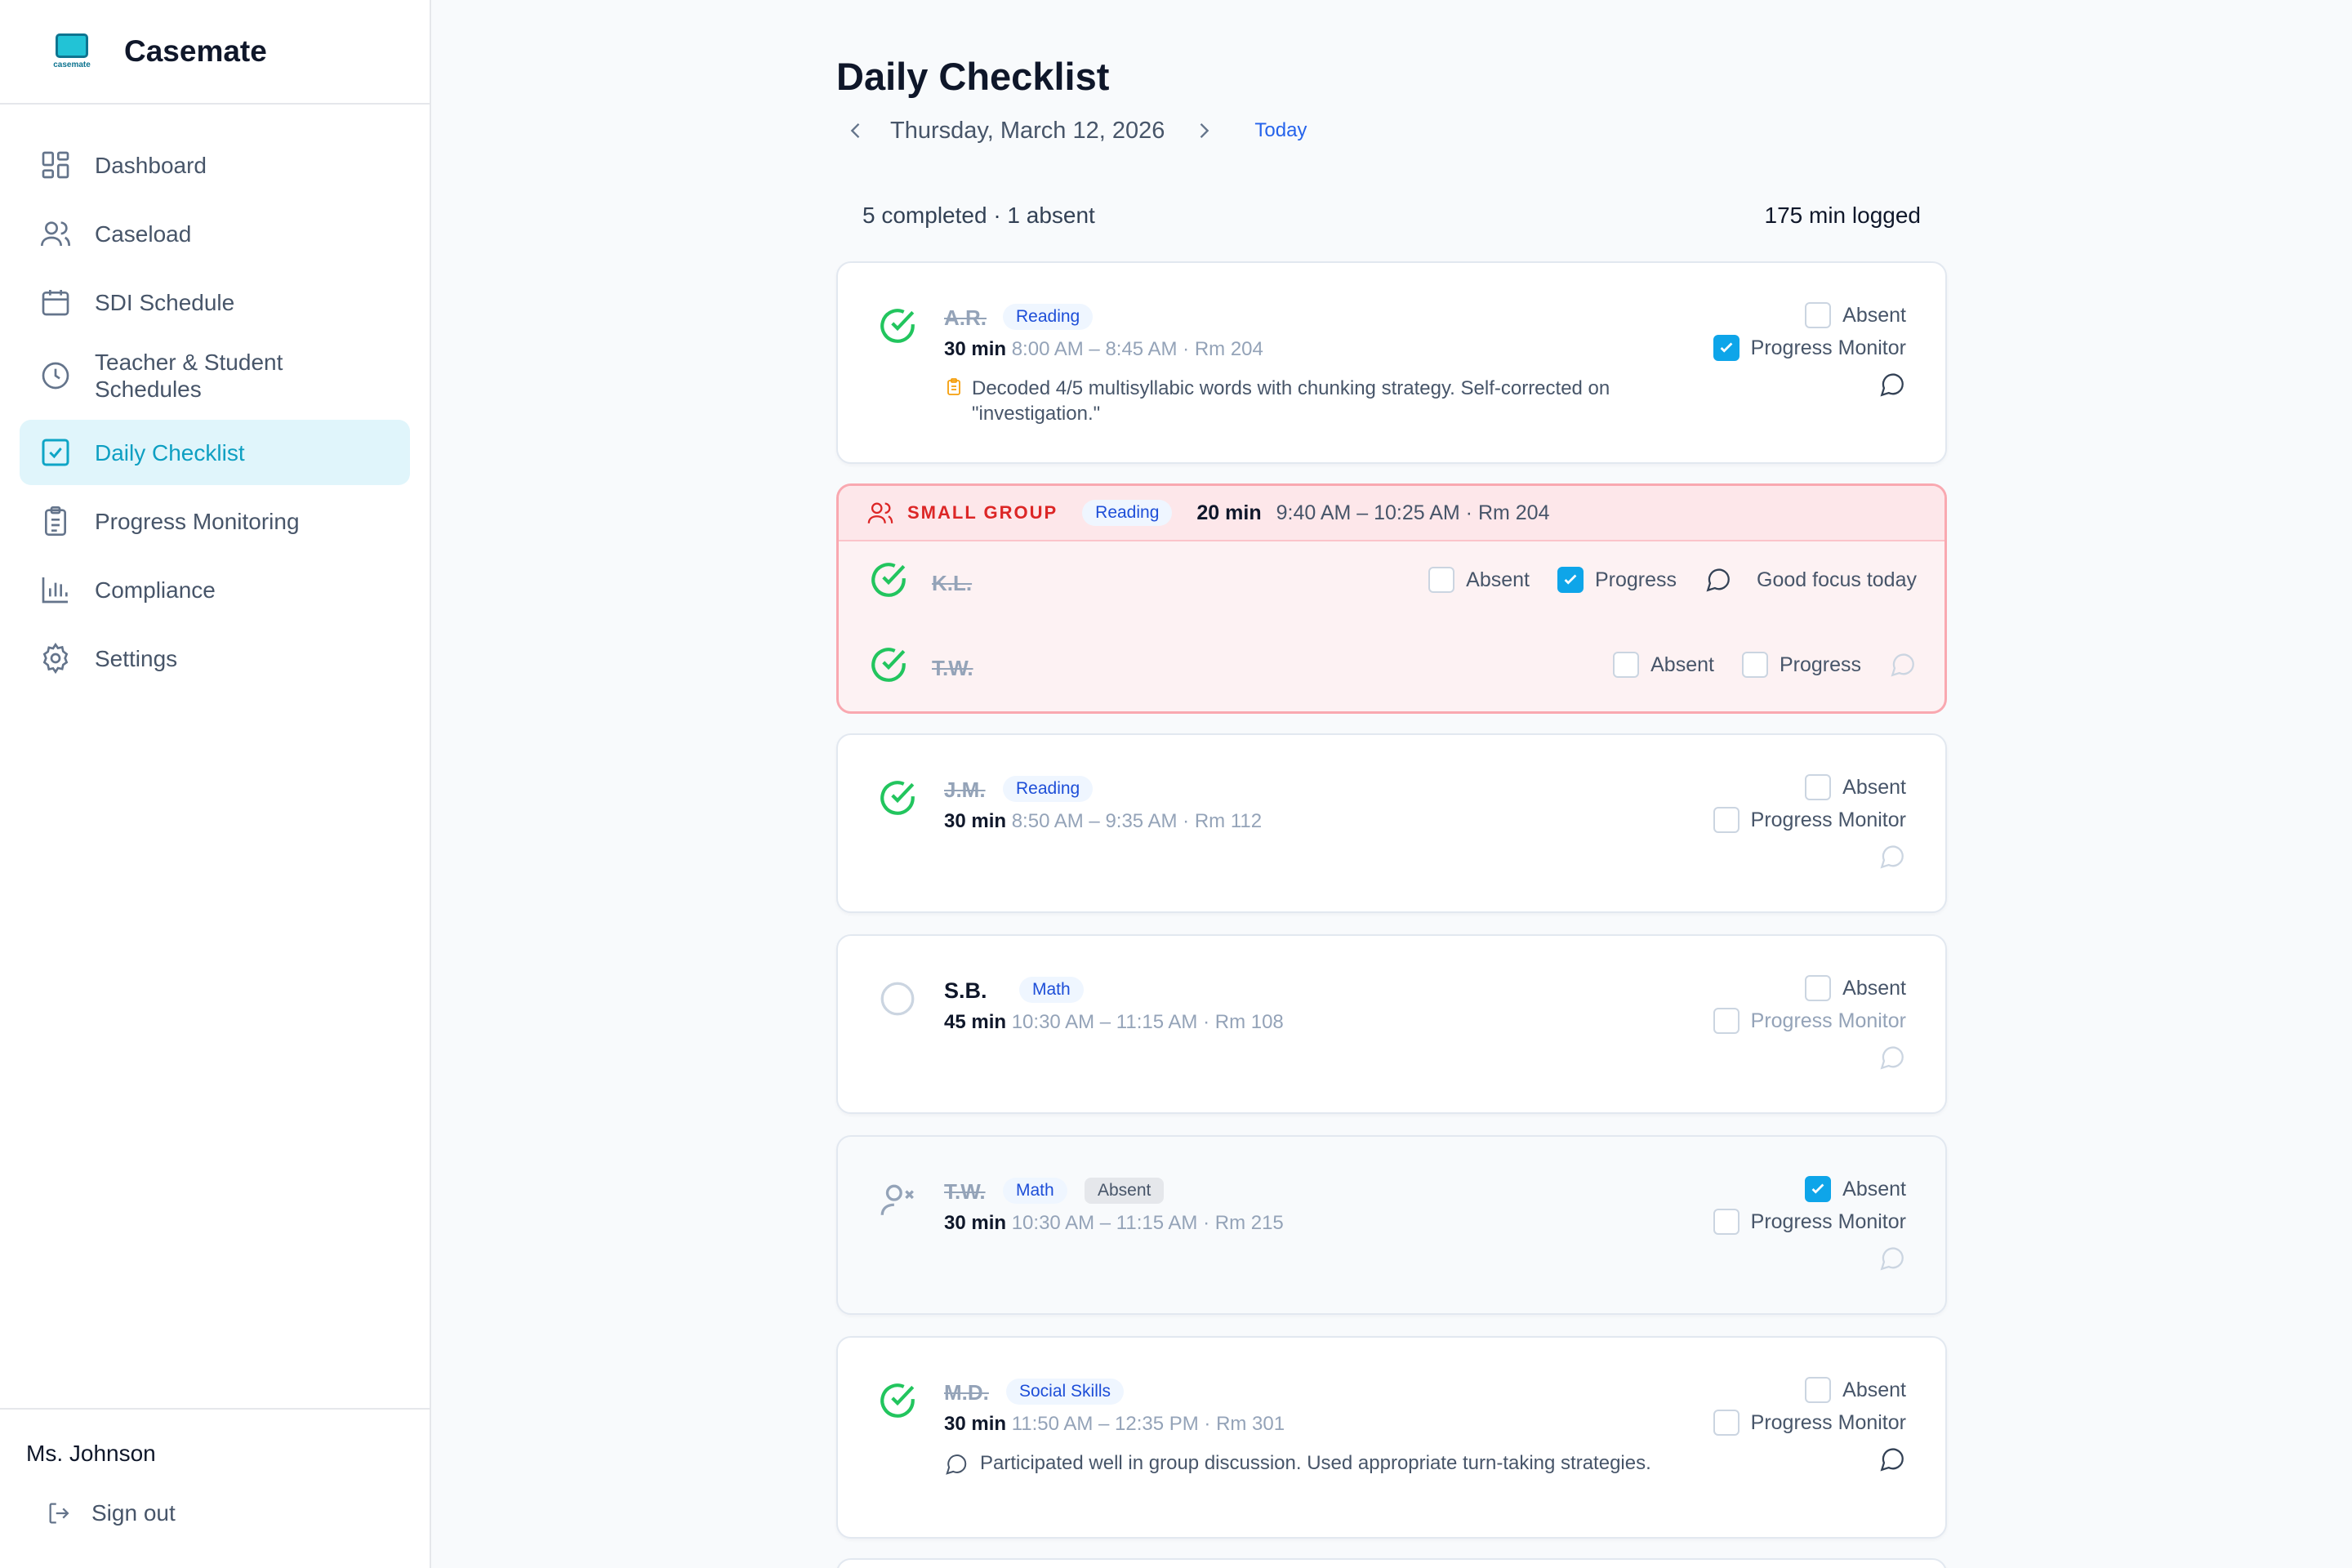 The height and width of the screenshot is (1568, 2352). I want to click on group-note: Good focus today, so click(1837, 580).